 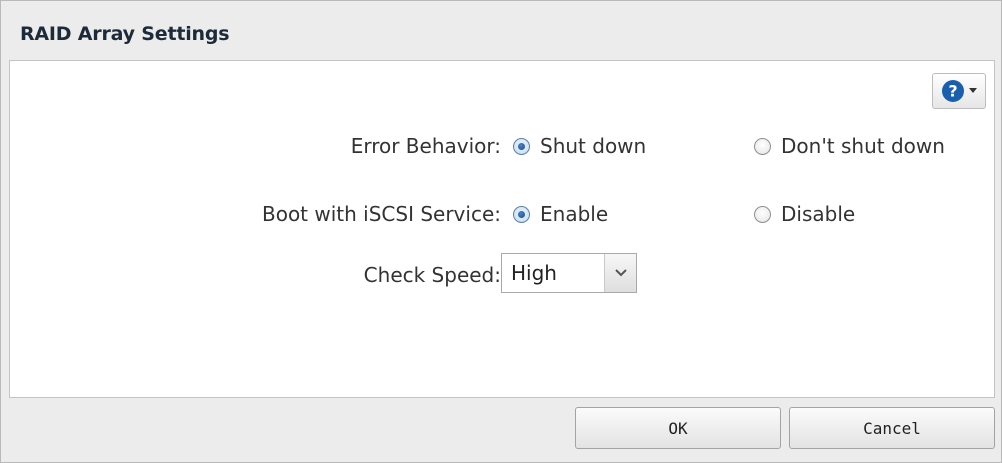 What do you see at coordinates (678, 428) in the screenshot?
I see `ok-button: OK` at bounding box center [678, 428].